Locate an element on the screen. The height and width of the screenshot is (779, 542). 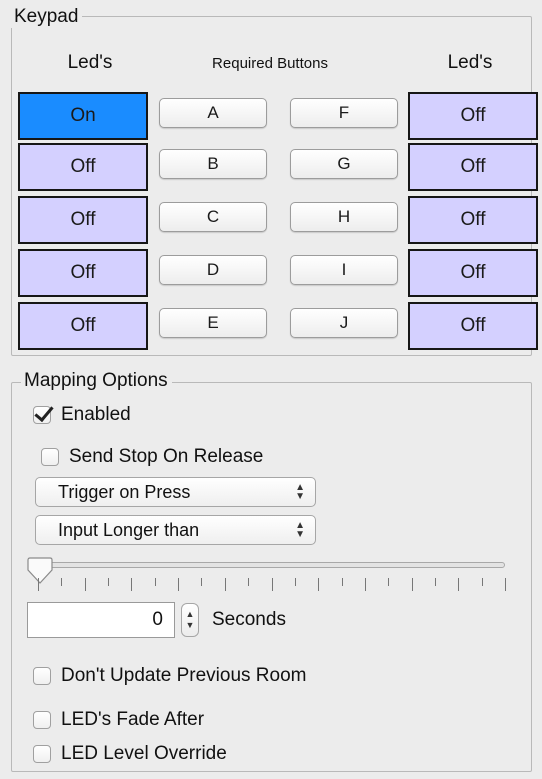
keypad-button-d: D is located at coordinates (213, 270).